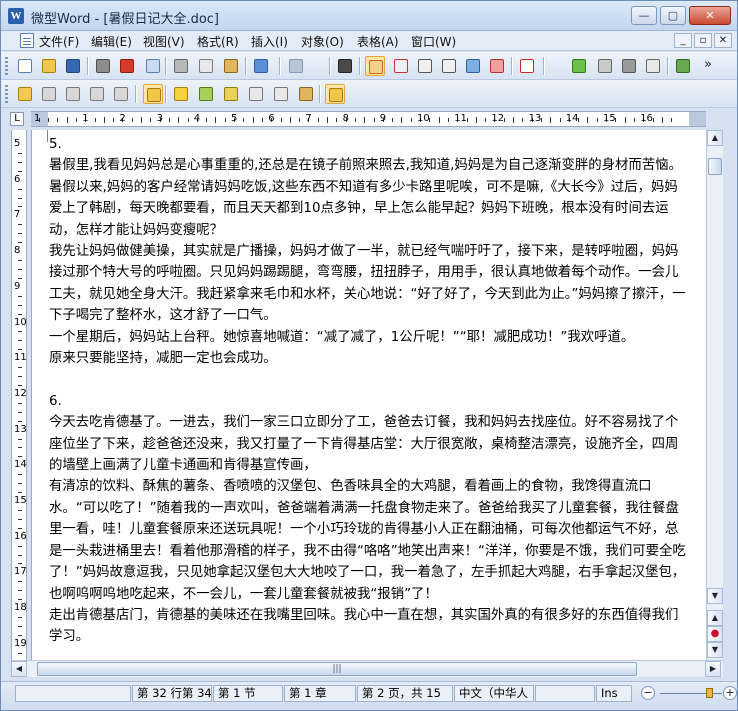 The image size is (738, 711). I want to click on new-document-button, so click(25, 66).